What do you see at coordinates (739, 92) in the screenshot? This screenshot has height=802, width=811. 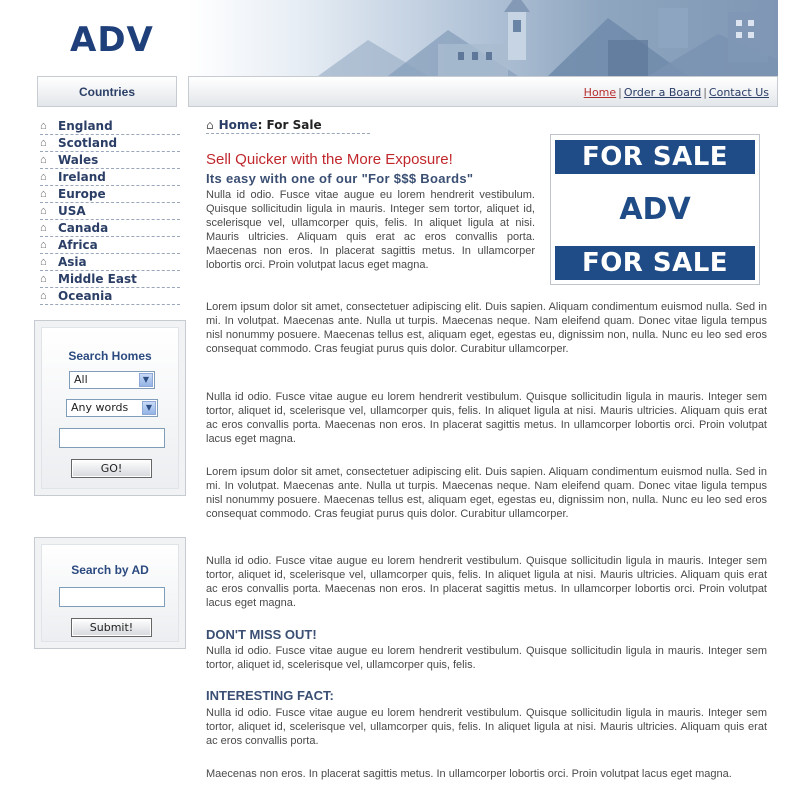 I see `nav-link-contact-us: Contact Us` at bounding box center [739, 92].